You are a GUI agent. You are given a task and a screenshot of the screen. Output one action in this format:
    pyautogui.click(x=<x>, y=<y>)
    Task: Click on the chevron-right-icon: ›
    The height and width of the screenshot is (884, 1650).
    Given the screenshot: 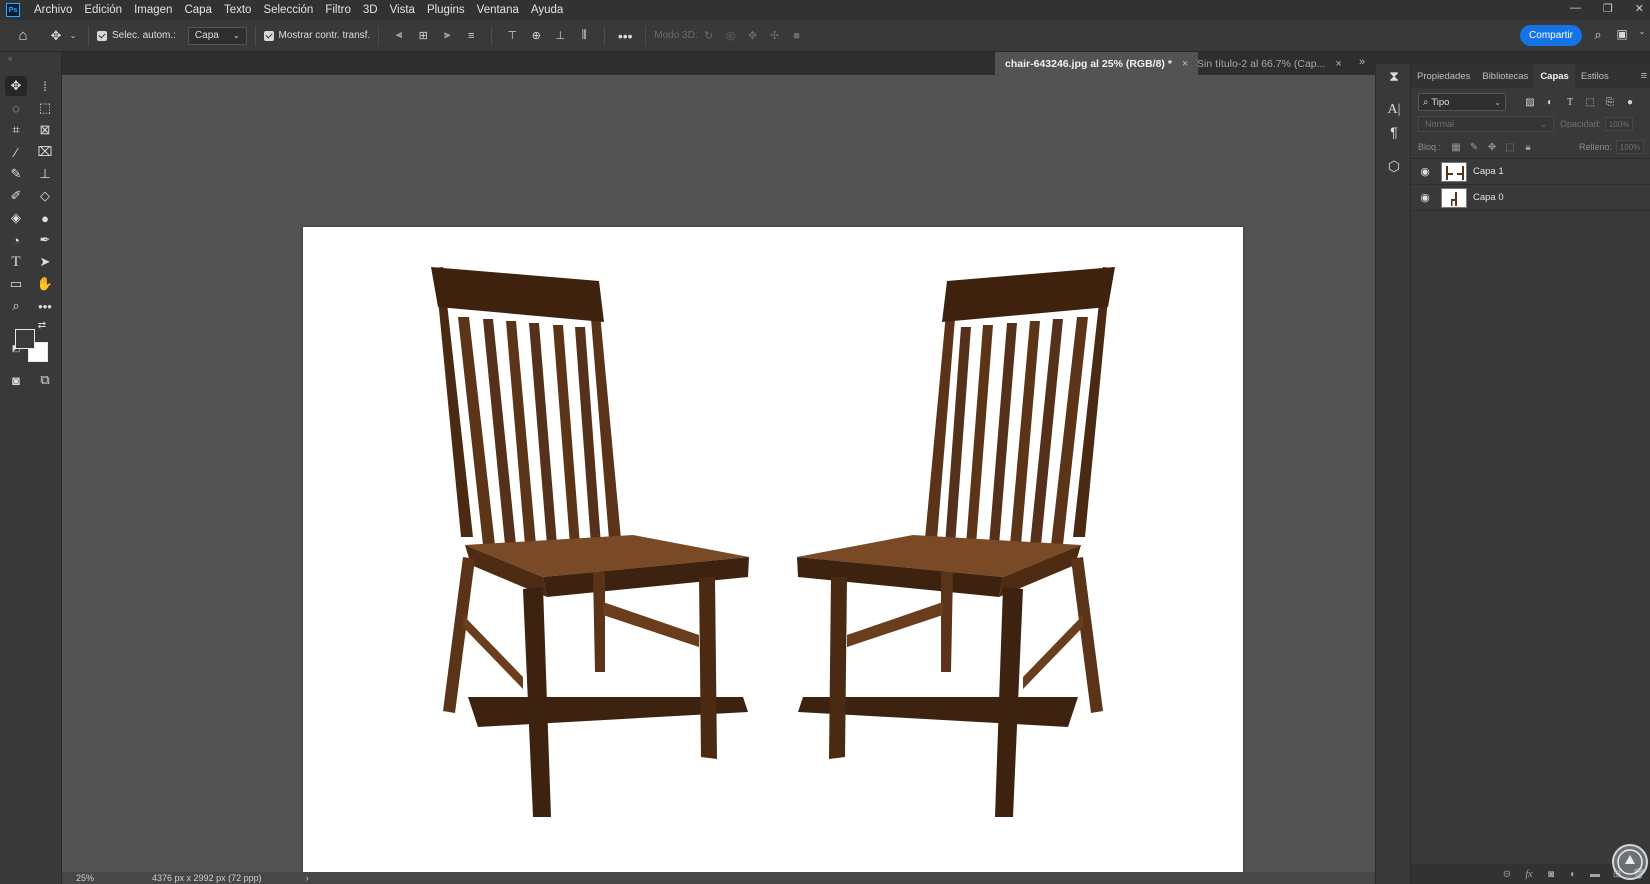 What is the action you would take?
    pyautogui.click(x=307, y=878)
    